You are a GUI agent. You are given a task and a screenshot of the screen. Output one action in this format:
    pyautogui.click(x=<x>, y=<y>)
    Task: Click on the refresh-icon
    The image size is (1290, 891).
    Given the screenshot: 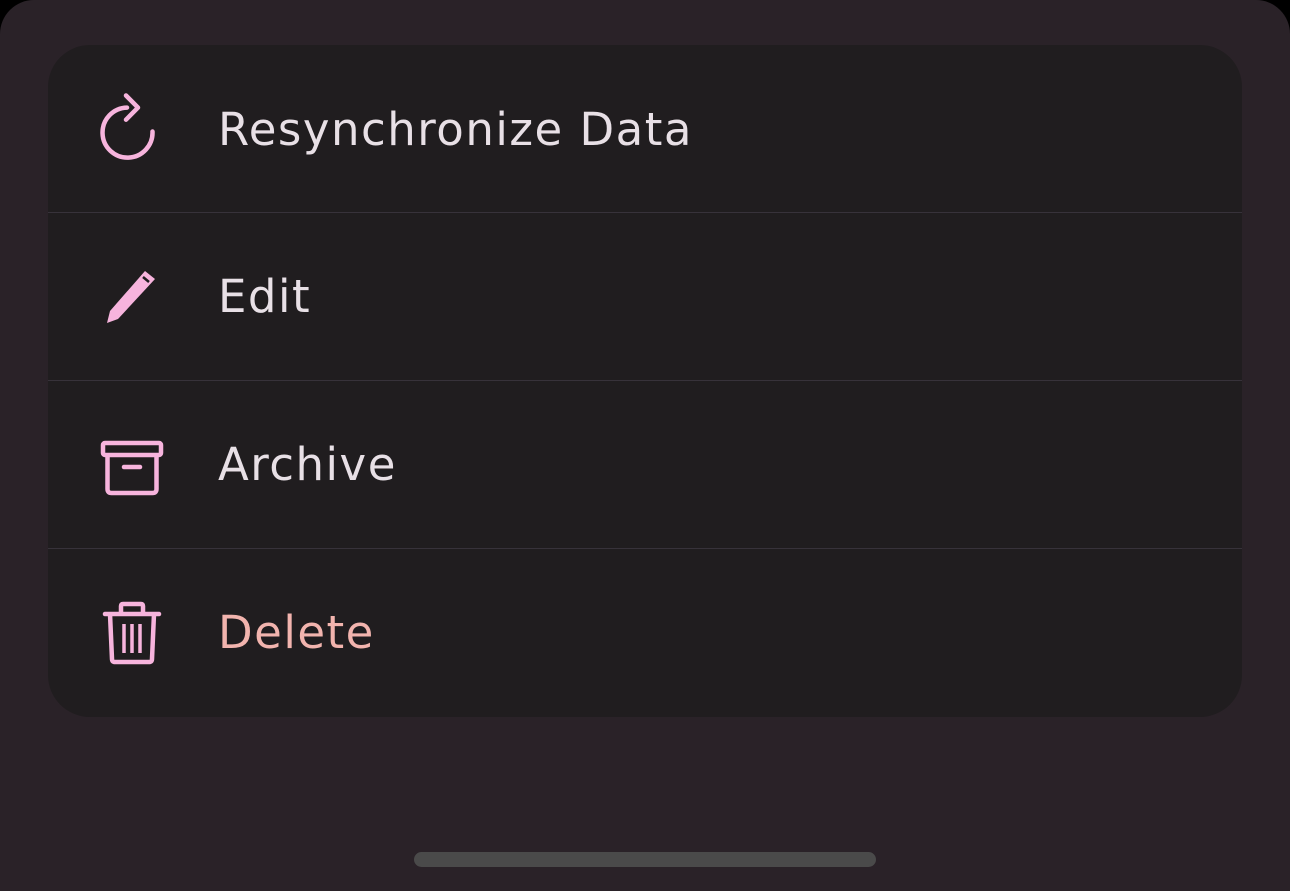 What is the action you would take?
    pyautogui.click(x=132, y=129)
    